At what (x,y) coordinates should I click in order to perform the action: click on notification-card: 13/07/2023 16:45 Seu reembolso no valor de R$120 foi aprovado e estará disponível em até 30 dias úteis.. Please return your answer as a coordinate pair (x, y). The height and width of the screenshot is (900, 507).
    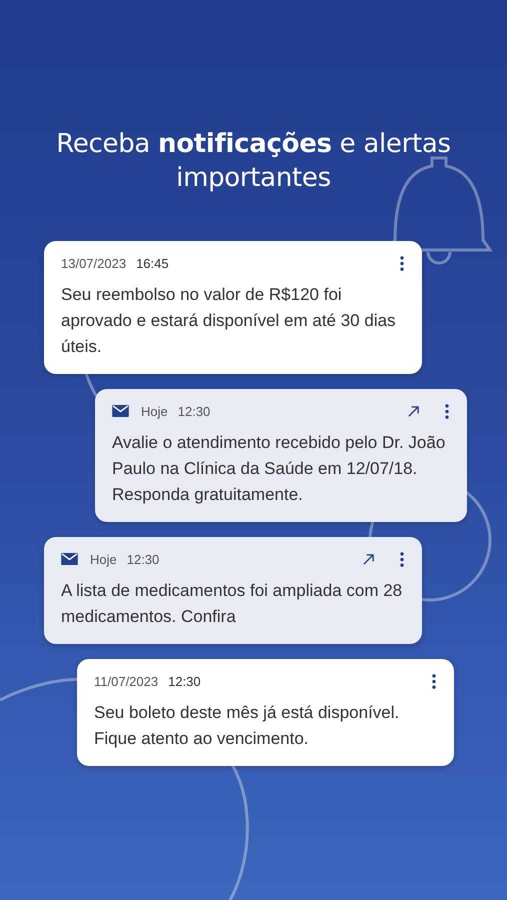
    Looking at the image, I should click on (233, 307).